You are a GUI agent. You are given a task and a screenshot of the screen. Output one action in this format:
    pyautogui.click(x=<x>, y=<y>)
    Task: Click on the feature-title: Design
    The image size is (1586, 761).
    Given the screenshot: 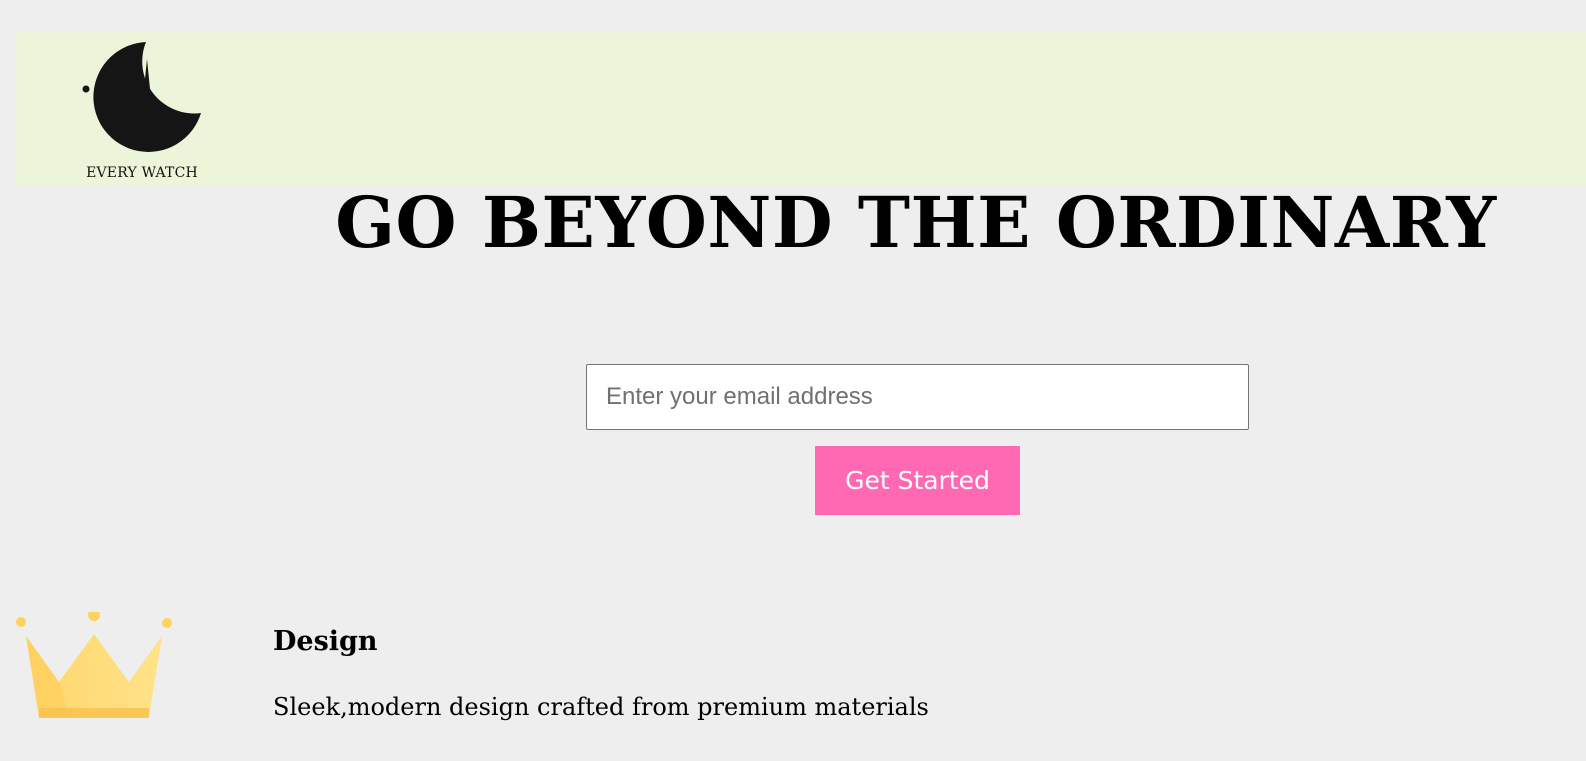 What is the action you would take?
    pyautogui.click(x=325, y=641)
    